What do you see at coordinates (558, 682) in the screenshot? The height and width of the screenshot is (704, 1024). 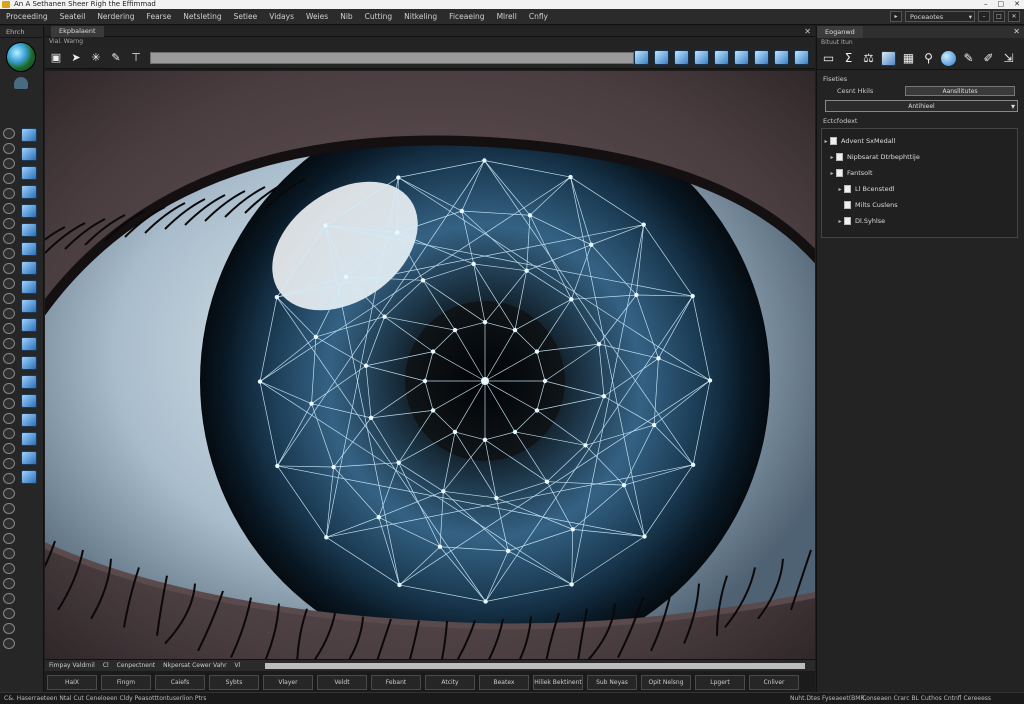 I see `bottom-tab: Hiliek Bektinent` at bounding box center [558, 682].